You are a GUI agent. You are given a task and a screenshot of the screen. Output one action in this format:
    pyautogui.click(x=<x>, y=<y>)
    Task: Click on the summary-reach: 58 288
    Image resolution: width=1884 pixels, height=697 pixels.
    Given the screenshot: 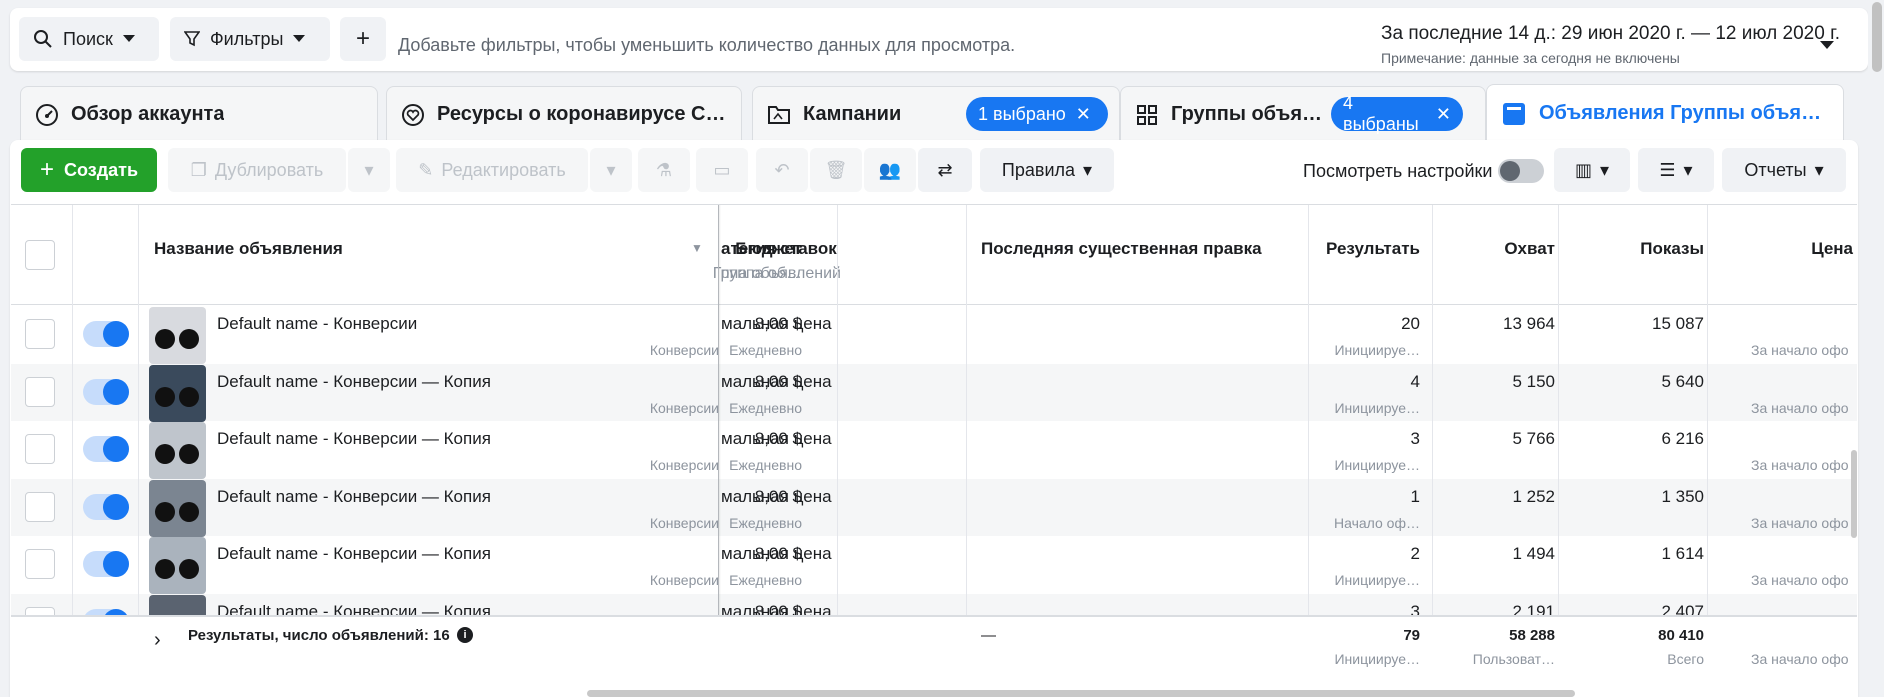 What is the action you would take?
    pyautogui.click(x=1532, y=635)
    